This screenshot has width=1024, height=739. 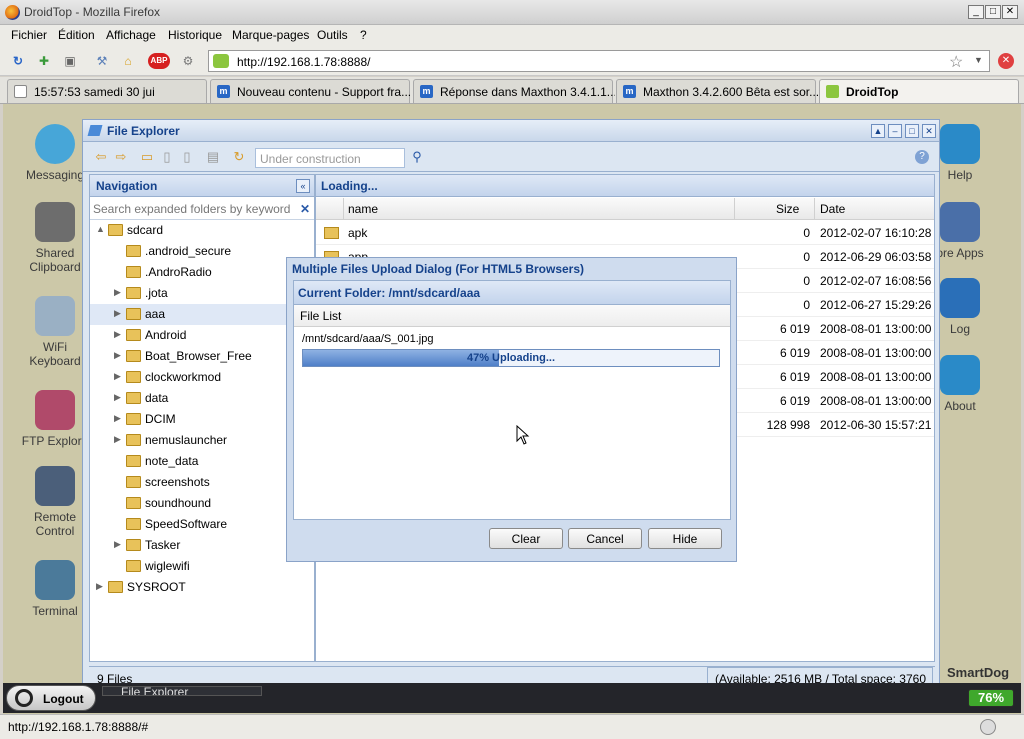 What do you see at coordinates (102, 61) in the screenshot?
I see `wrench-icon: ⚒` at bounding box center [102, 61].